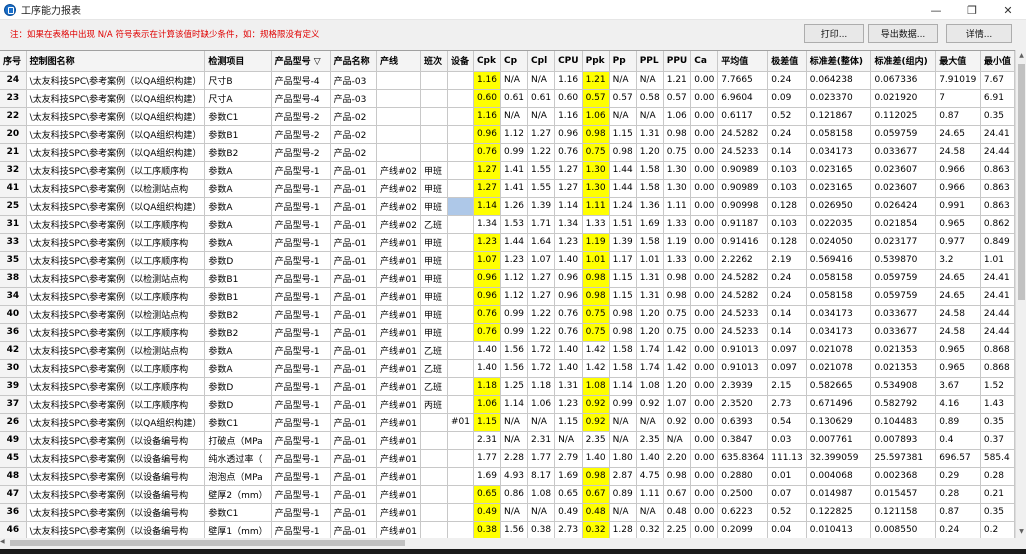  Describe the element at coordinates (238, 494) in the screenshot. I see `table-cell: 壁厚2（mm）` at that location.